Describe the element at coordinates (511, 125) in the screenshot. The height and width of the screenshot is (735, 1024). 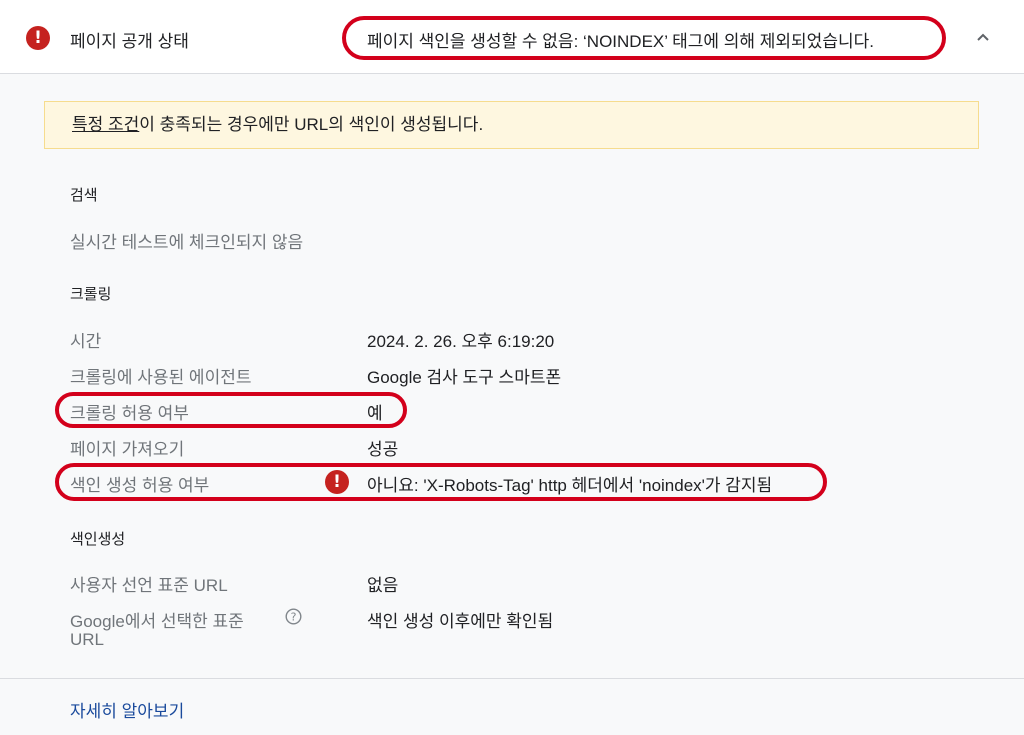
I see `notice-banner: 특정 조건이 충족되는 경우에만 URL의 색인이 생성됩니다.` at that location.